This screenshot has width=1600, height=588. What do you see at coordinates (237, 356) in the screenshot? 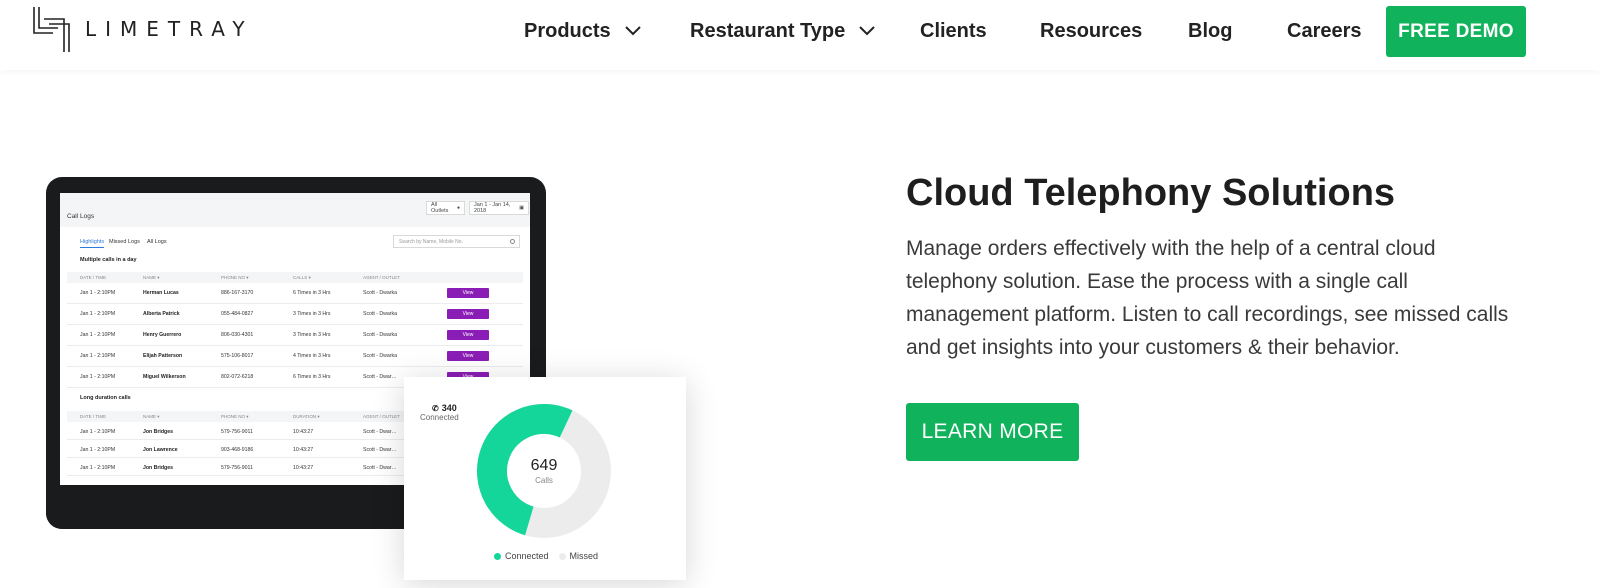
I see `cell-phone: 575-106-8017` at bounding box center [237, 356].